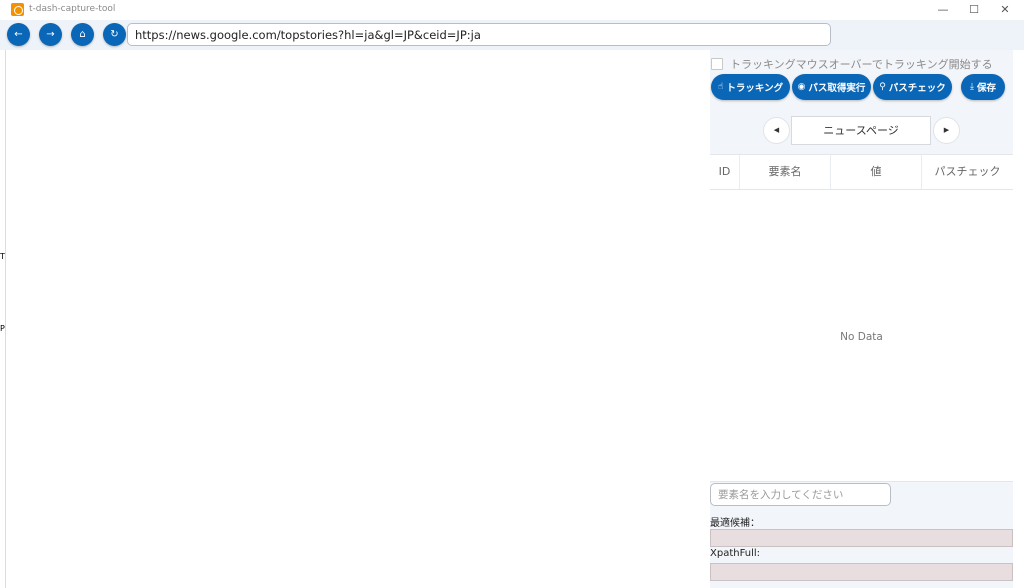 This screenshot has height=588, width=1024. I want to click on tracking-checkbox-row: トラッキングマウスオーバーでトラッキング開始する, so click(852, 64).